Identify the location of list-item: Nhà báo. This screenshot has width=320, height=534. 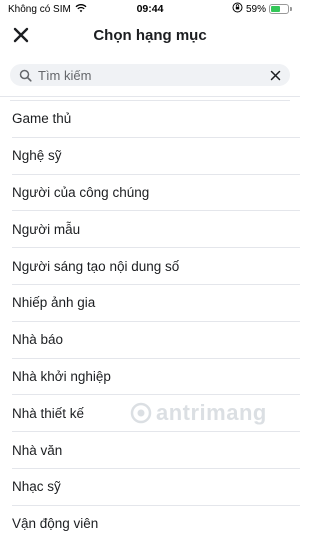
(156, 340).